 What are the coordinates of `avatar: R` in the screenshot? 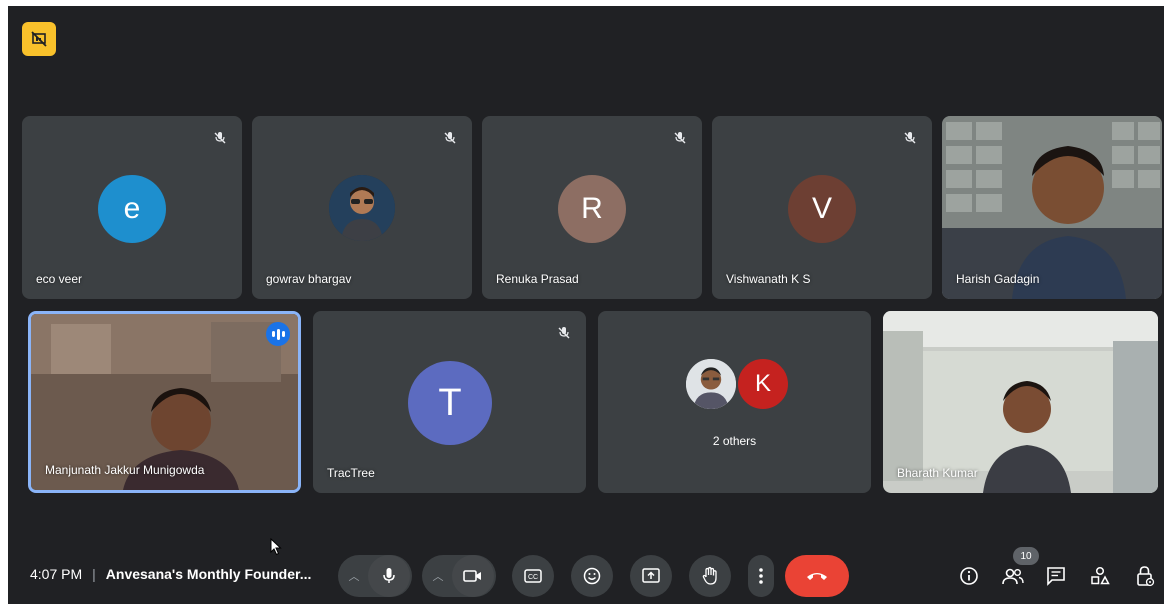 It's located at (592, 209).